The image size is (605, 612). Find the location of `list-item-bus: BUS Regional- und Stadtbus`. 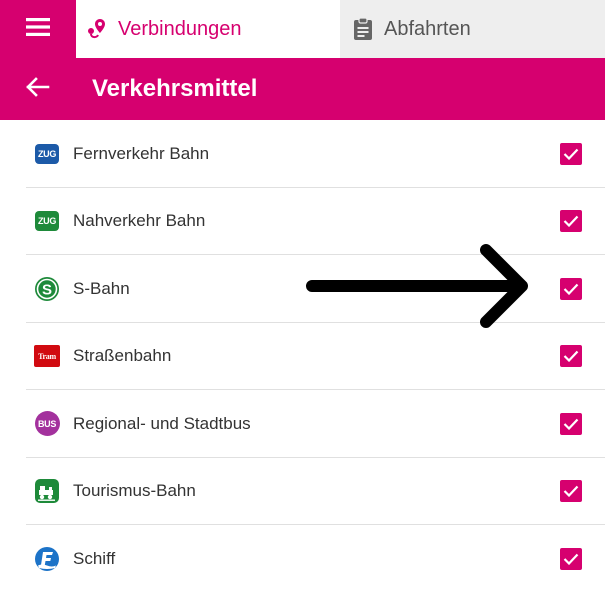

list-item-bus: BUS Regional- und Stadtbus is located at coordinates (302, 424).